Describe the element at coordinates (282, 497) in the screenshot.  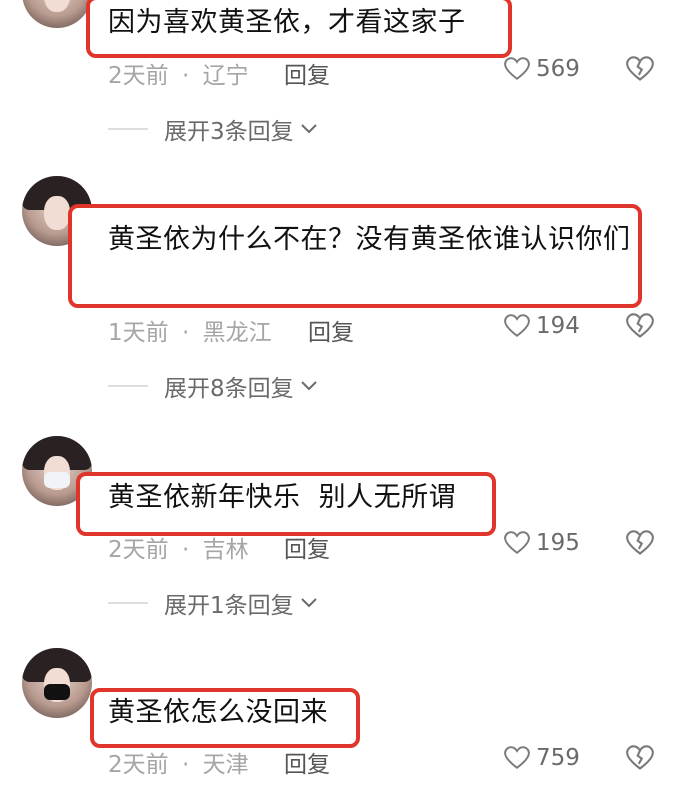
I see `comment-text: 黄圣依新年快乐 别人无所谓` at that location.